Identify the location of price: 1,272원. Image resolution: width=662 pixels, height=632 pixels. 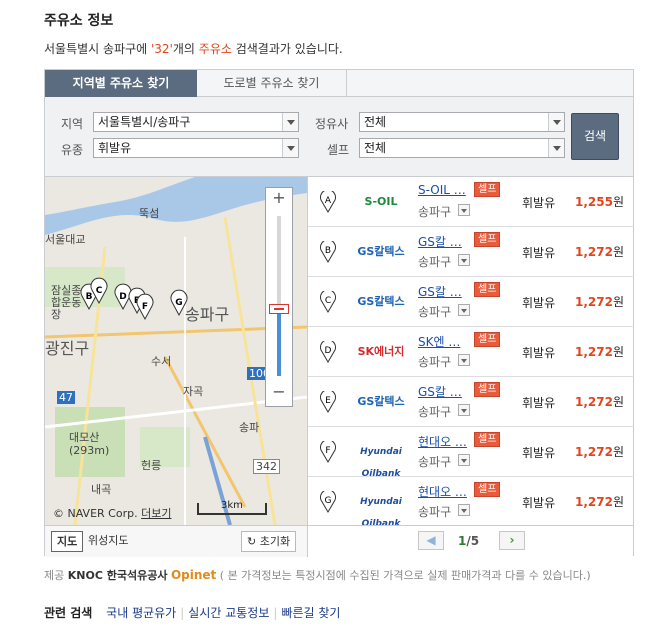
(599, 251).